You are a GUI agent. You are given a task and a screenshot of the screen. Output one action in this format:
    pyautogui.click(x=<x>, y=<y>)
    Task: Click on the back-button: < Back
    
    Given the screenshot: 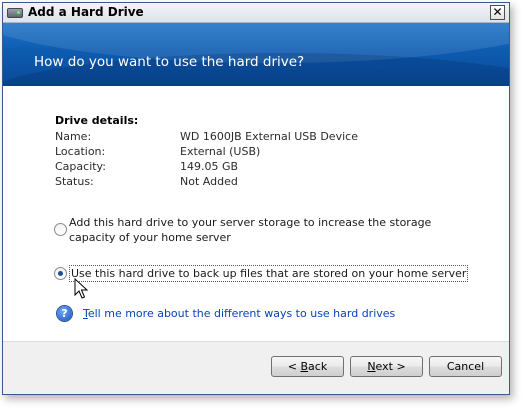 What is the action you would take?
    pyautogui.click(x=307, y=366)
    